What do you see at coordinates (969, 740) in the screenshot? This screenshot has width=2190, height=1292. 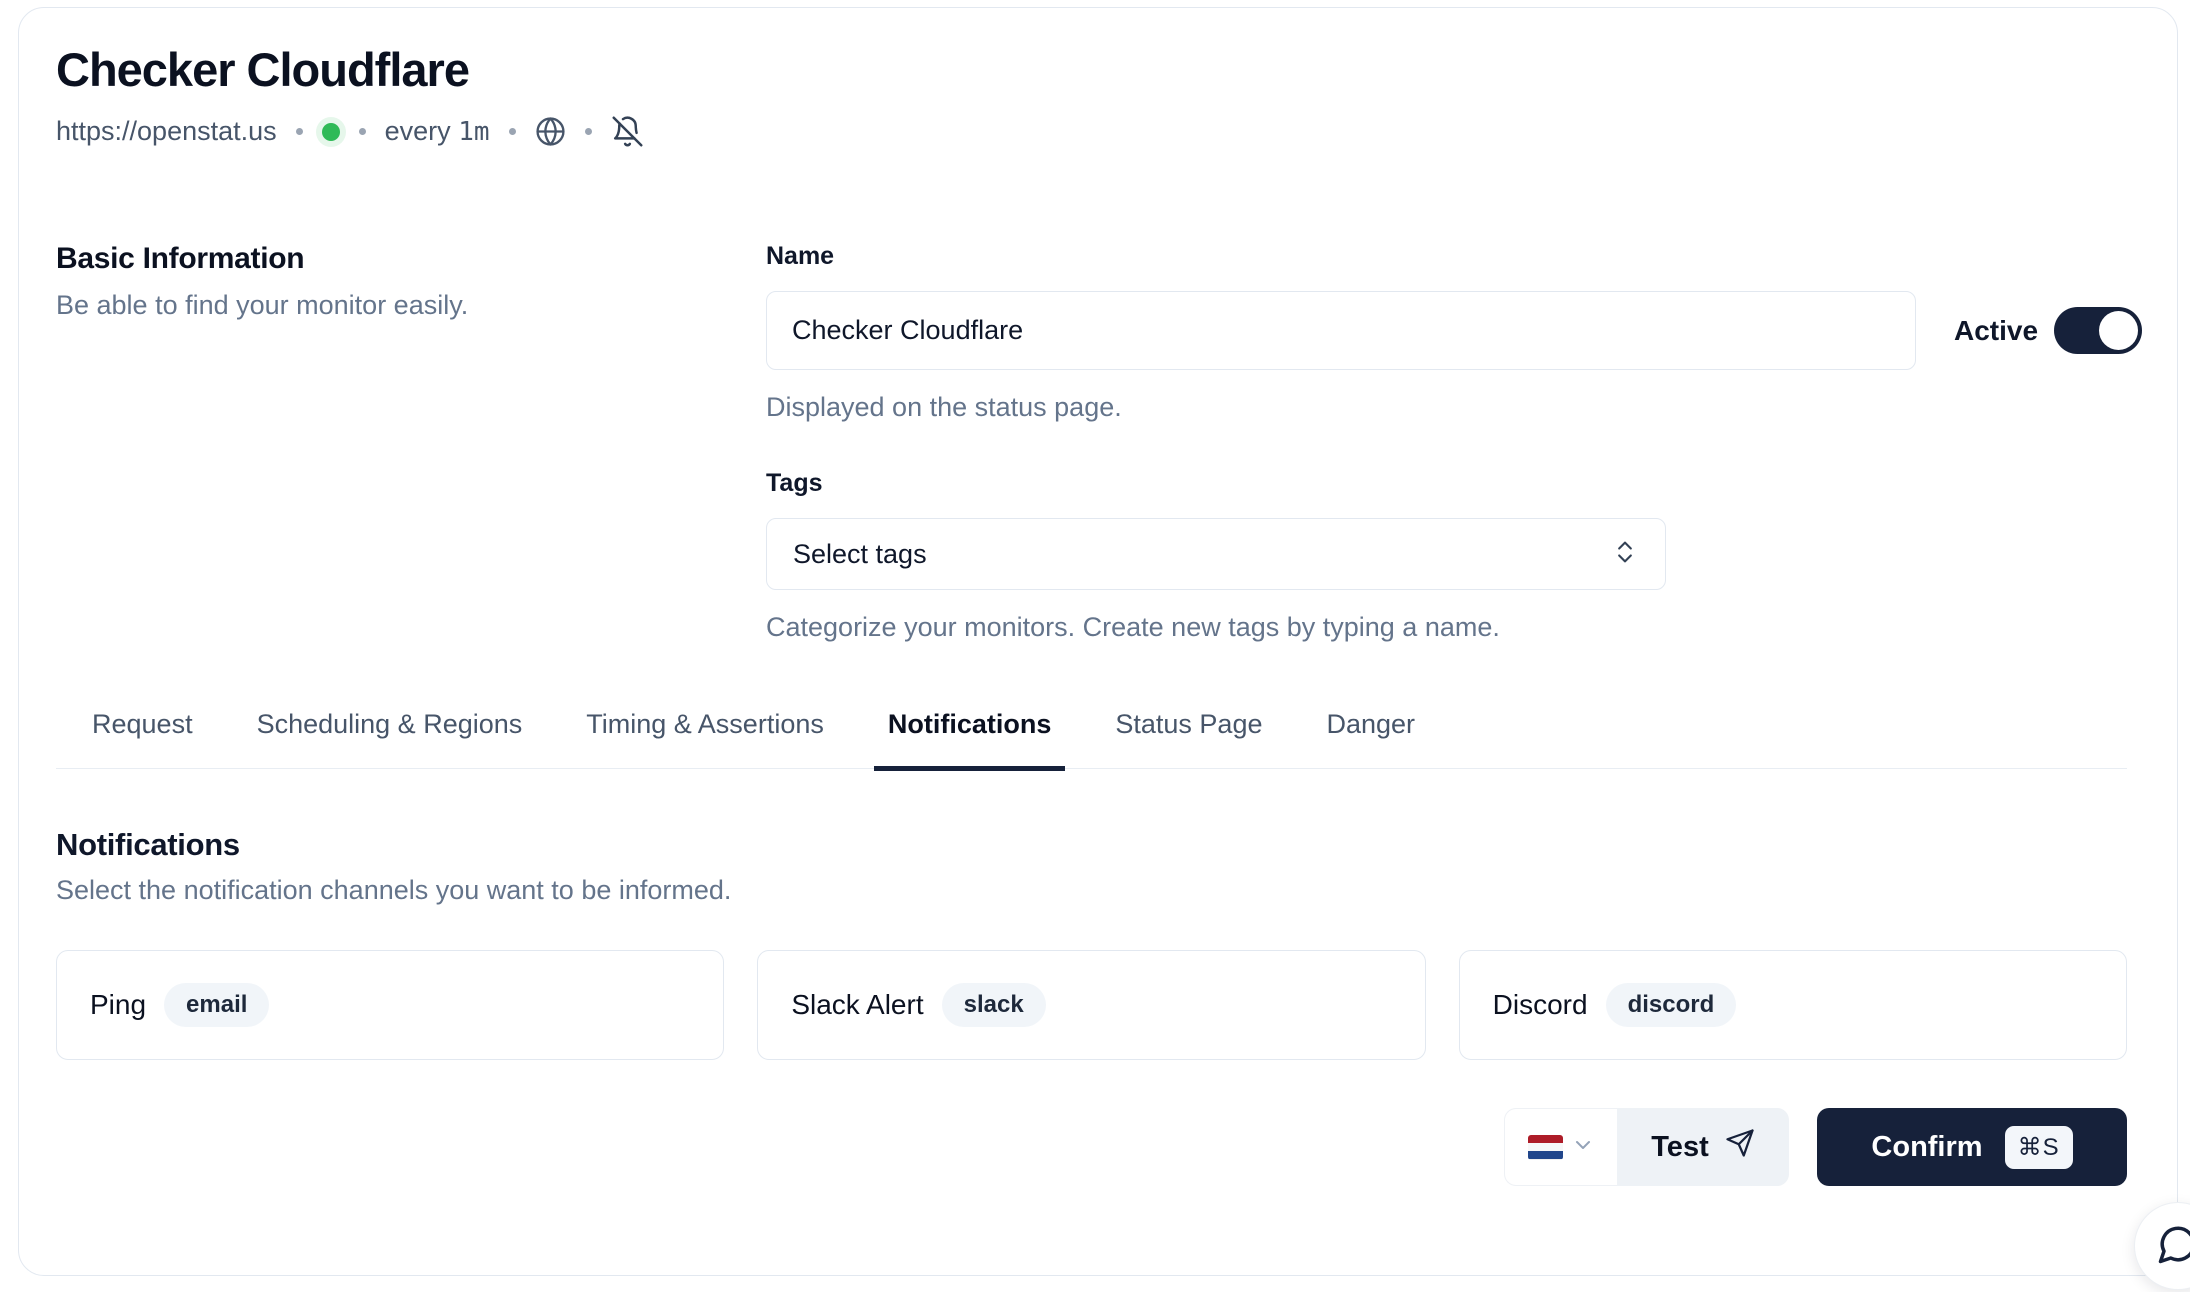 I see `tab-notifications: Notifications` at bounding box center [969, 740].